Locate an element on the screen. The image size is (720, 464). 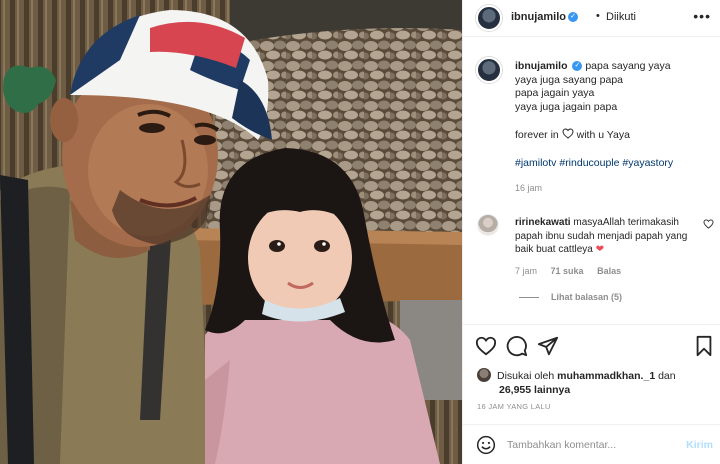
heart-outline-icon is located at coordinates (568, 133).